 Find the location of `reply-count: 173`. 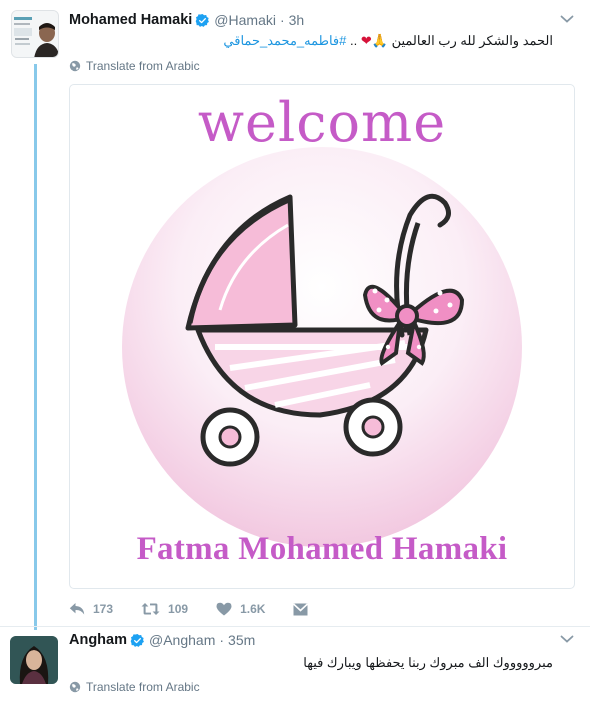

reply-count: 173 is located at coordinates (103, 609).